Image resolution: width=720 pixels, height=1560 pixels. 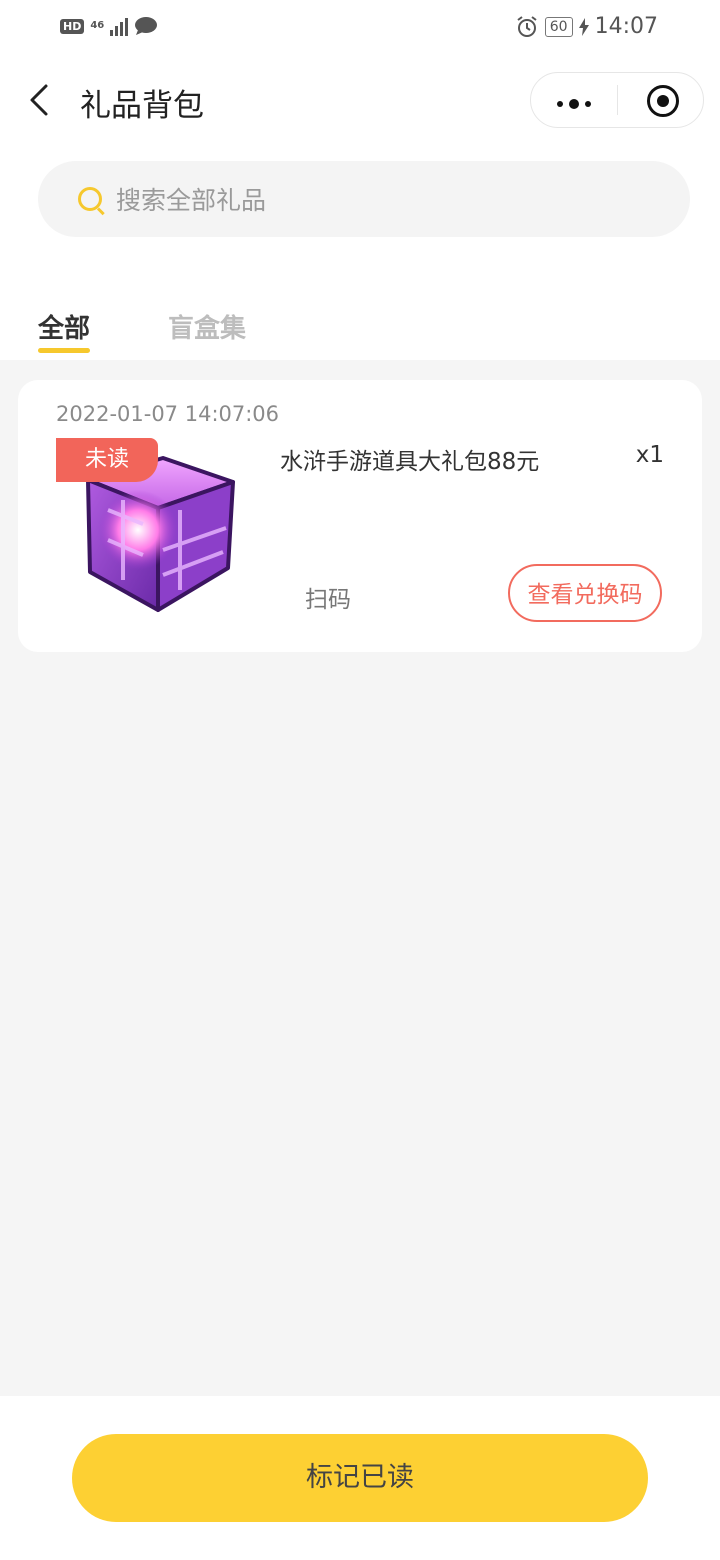 What do you see at coordinates (328, 597) in the screenshot?
I see `scan-button: 扫码` at bounding box center [328, 597].